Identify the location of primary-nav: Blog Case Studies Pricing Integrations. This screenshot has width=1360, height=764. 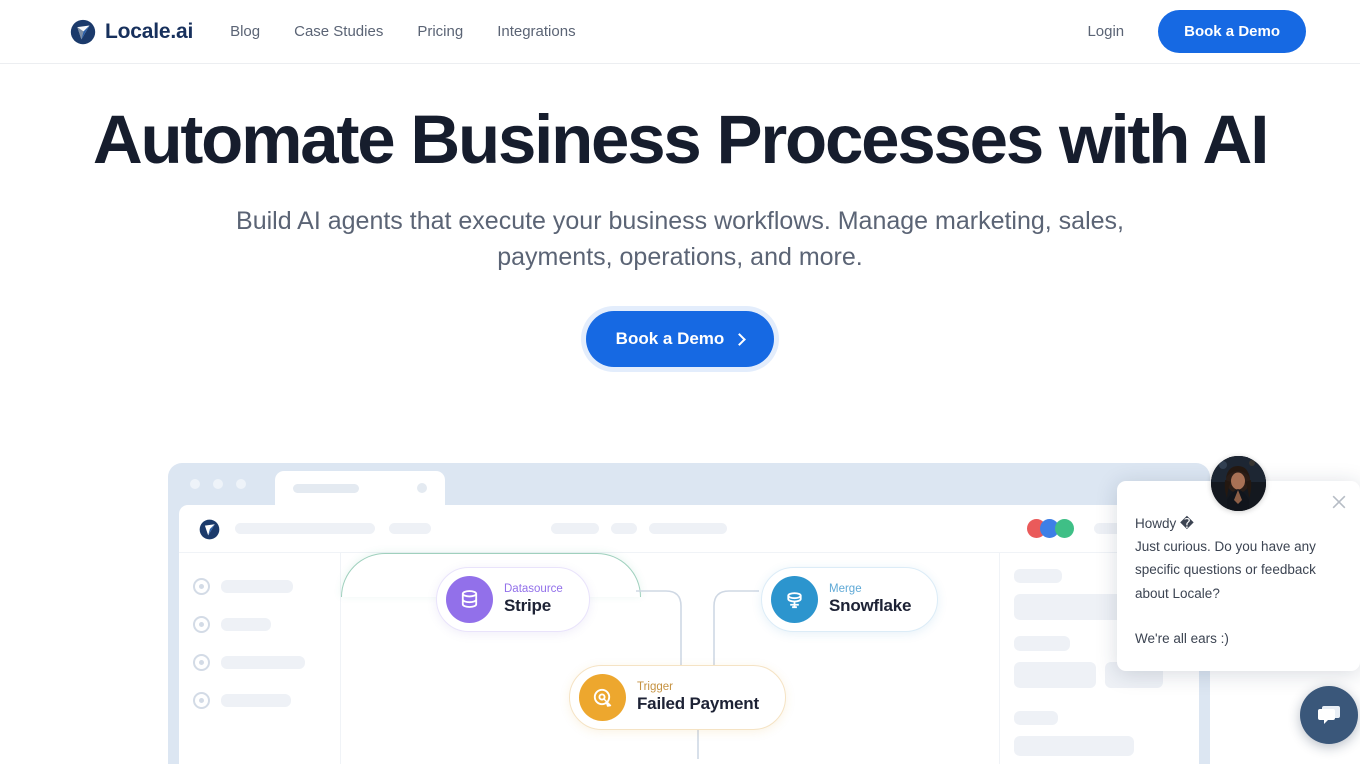
(403, 31).